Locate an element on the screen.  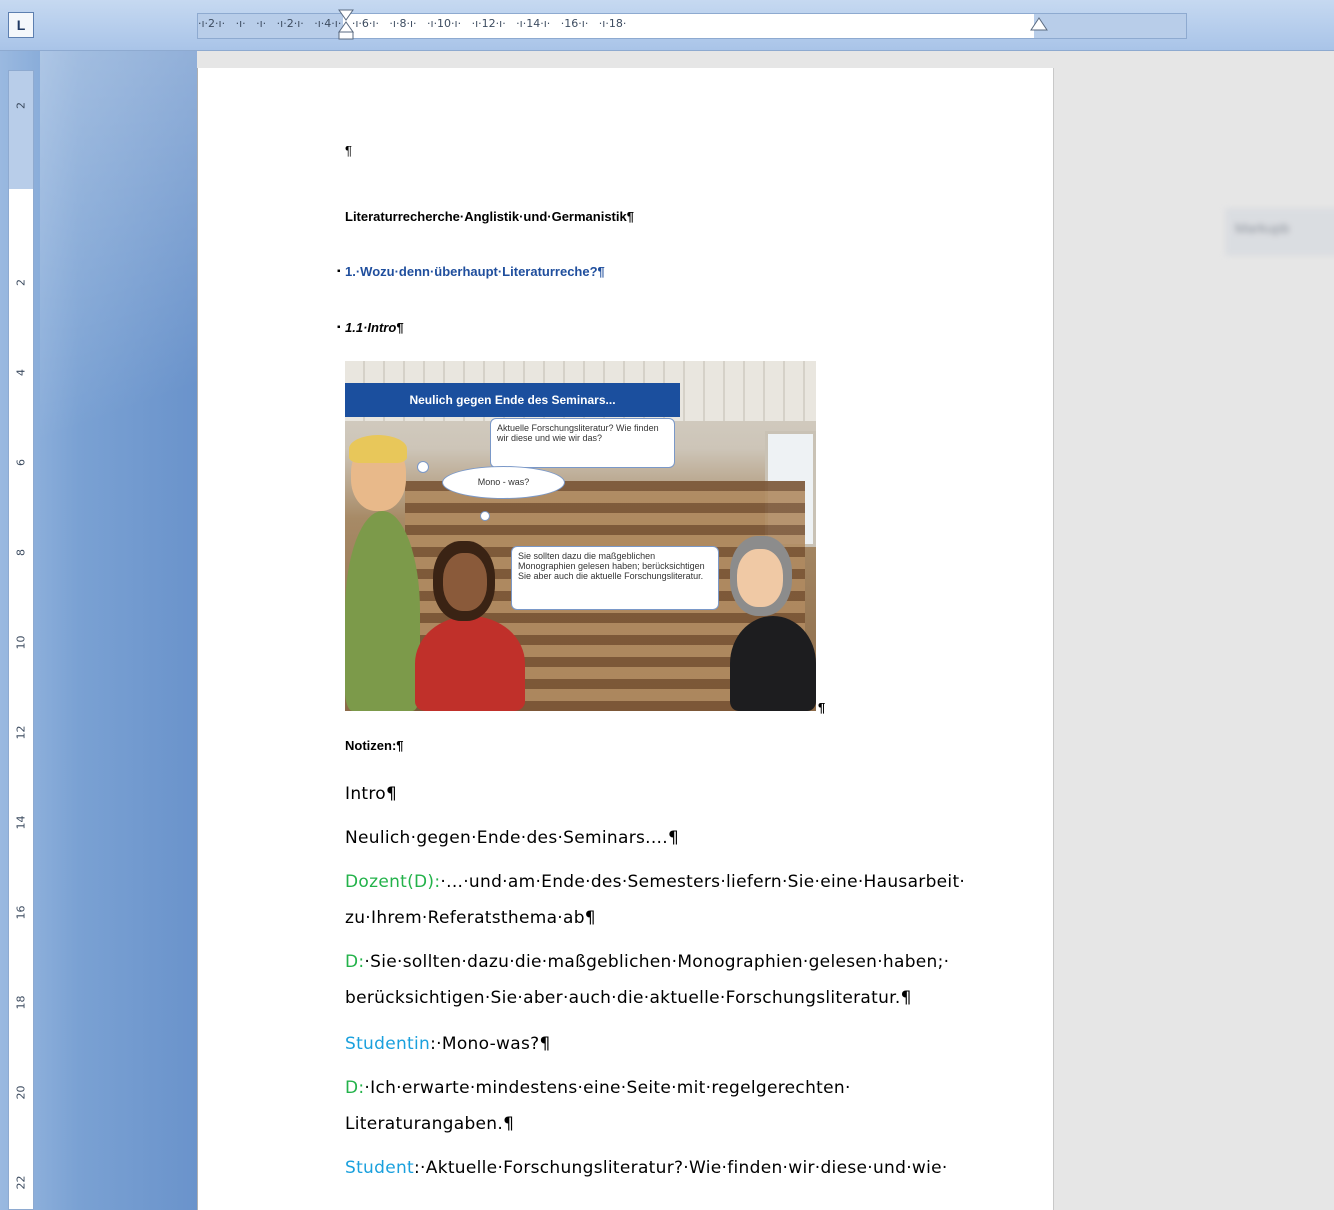
ruler-number: 18 is located at coordinates (21, 1002).